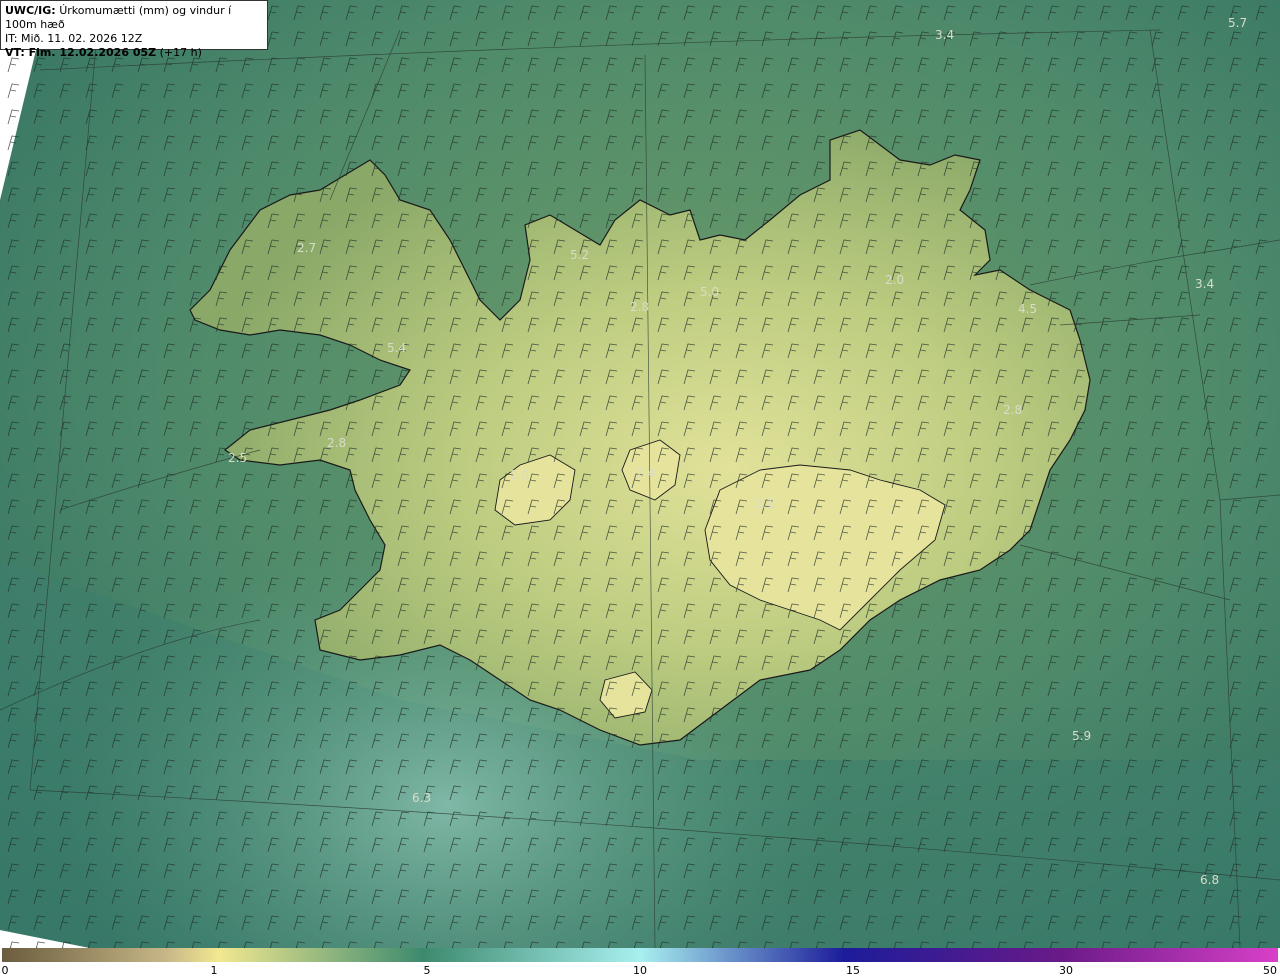  I want to click on valid-time-line: VT: Fim. 12.02.2026 05Z (+17 h), so click(134, 53).